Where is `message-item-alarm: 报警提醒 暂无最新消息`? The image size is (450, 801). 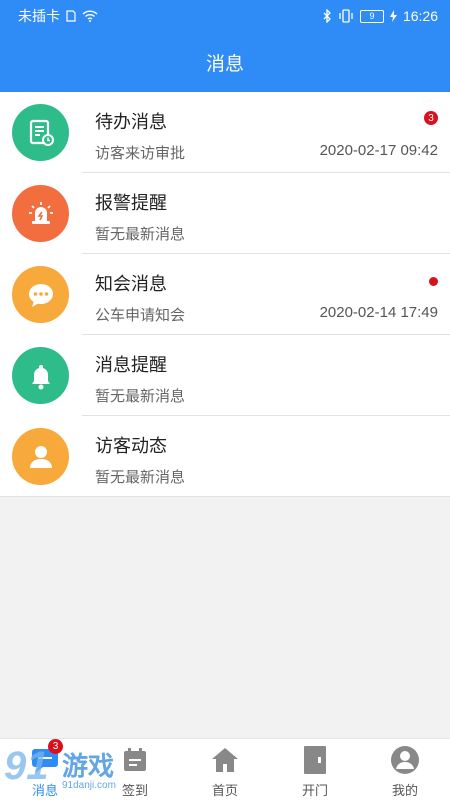 message-item-alarm: 报警提醒 暂无最新消息 is located at coordinates (225, 213).